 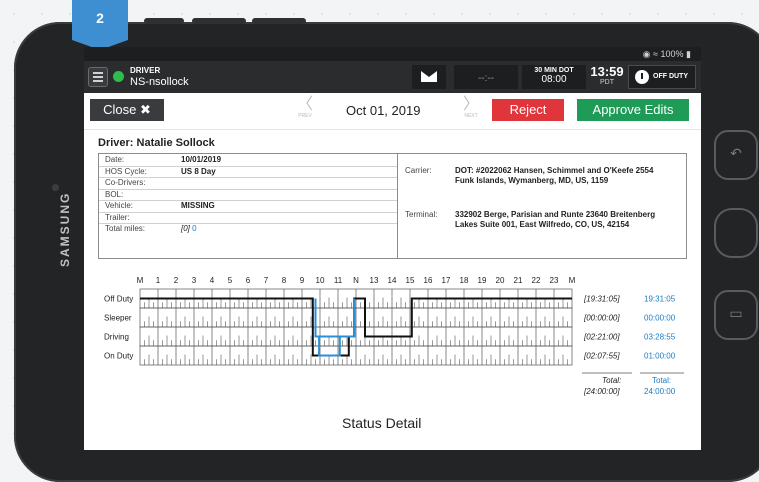 What do you see at coordinates (266, 280) in the screenshot?
I see `hour-label: 7` at bounding box center [266, 280].